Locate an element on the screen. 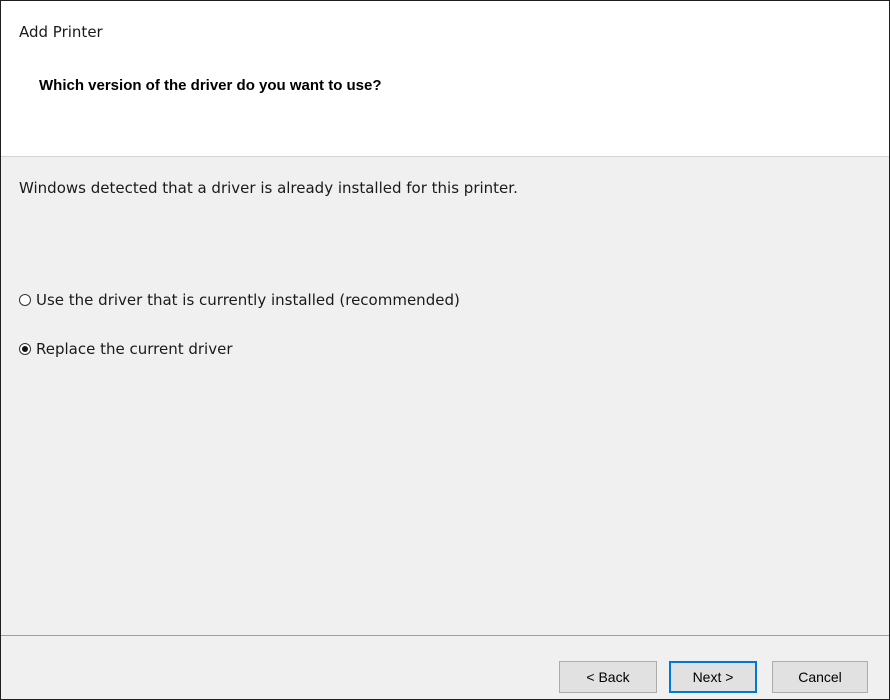 The height and width of the screenshot is (700, 890). back-button: < Back is located at coordinates (608, 677).